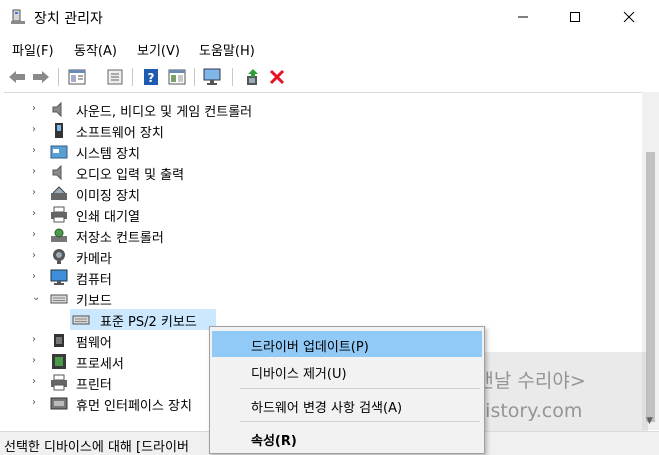  I want to click on uninstall-button, so click(277, 77).